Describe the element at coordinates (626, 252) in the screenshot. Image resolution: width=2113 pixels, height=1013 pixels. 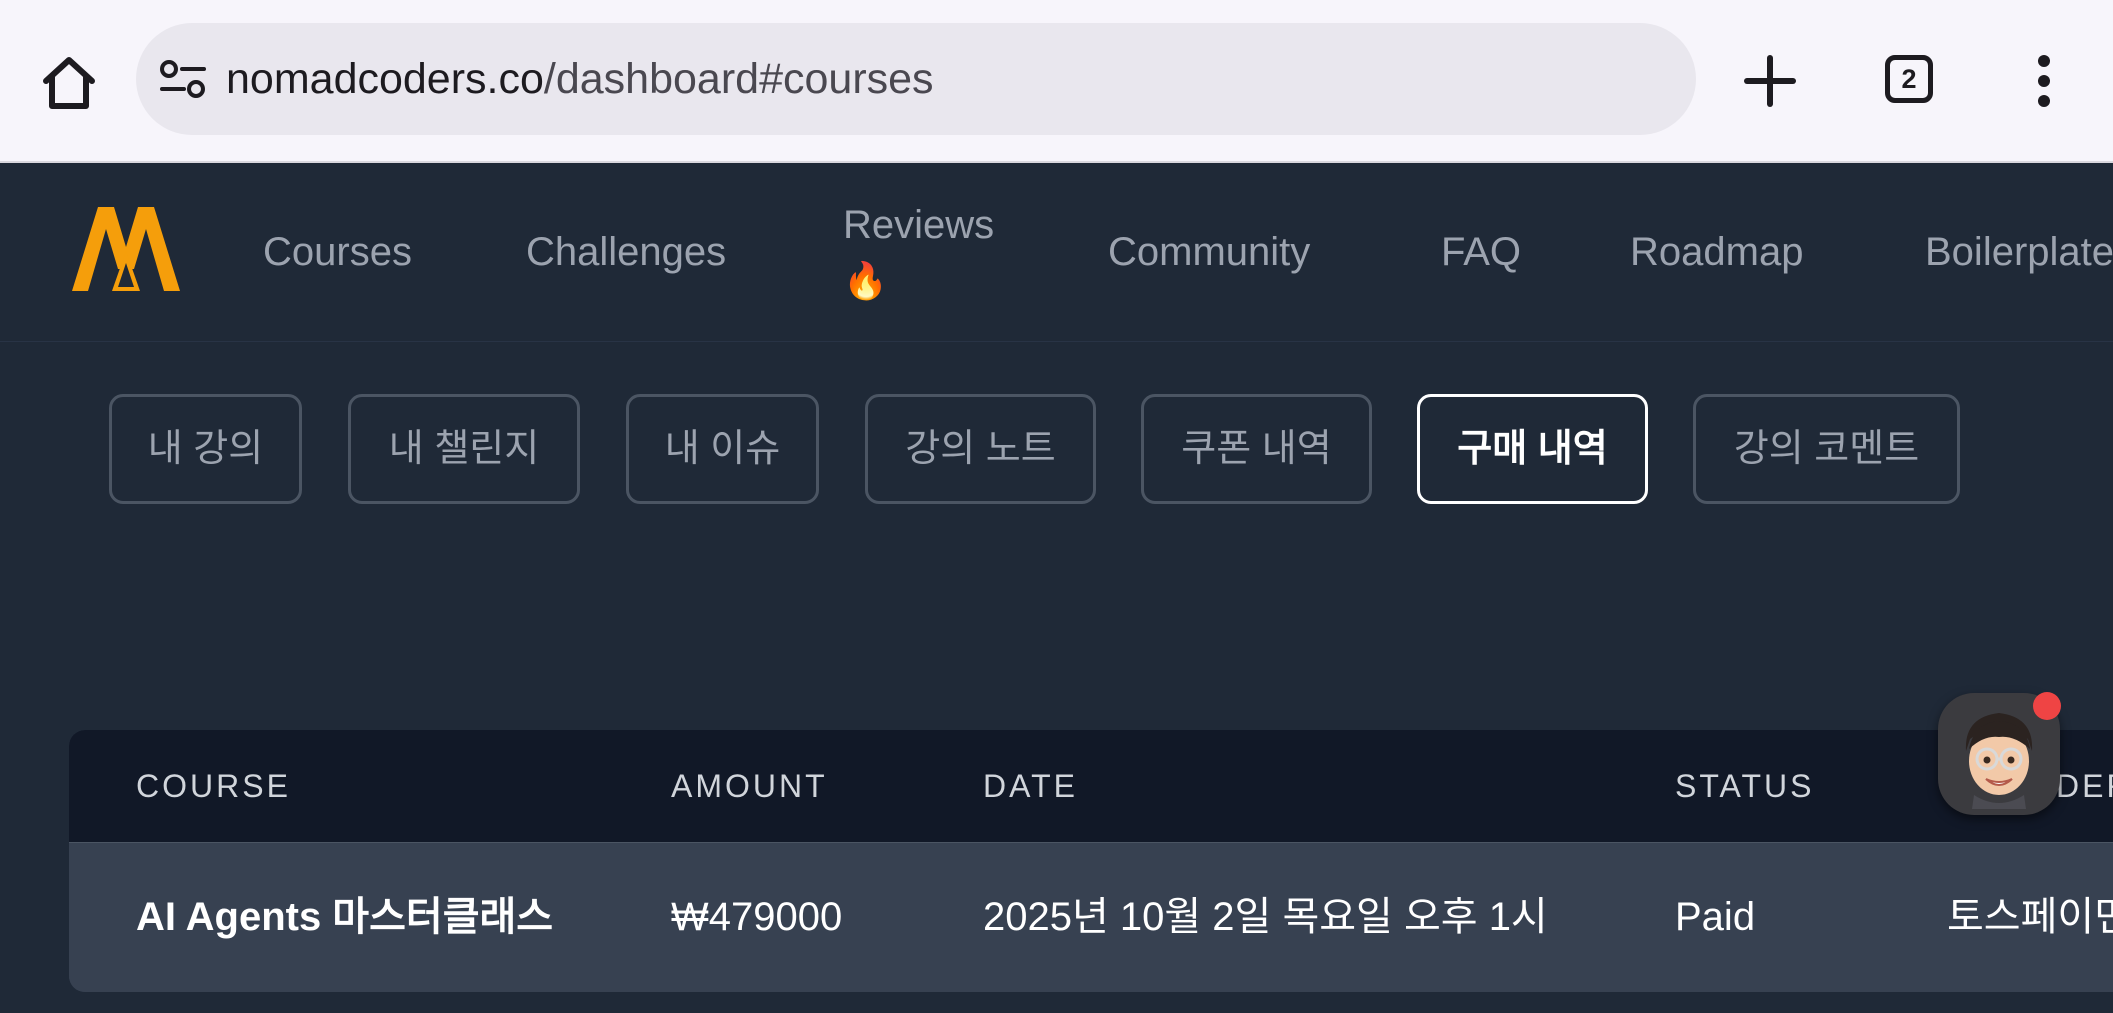
I see `nav-challenges: Challenges` at that location.